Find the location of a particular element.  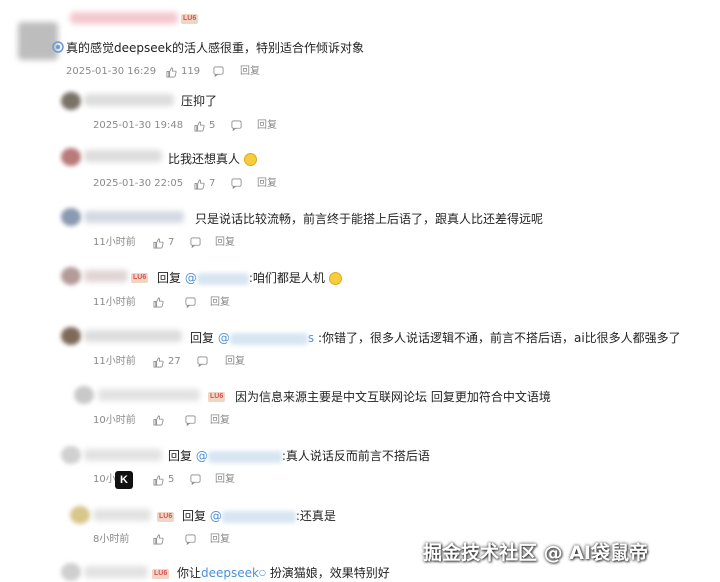

timestamp: 2025-01-30 19:48 is located at coordinates (138, 125).